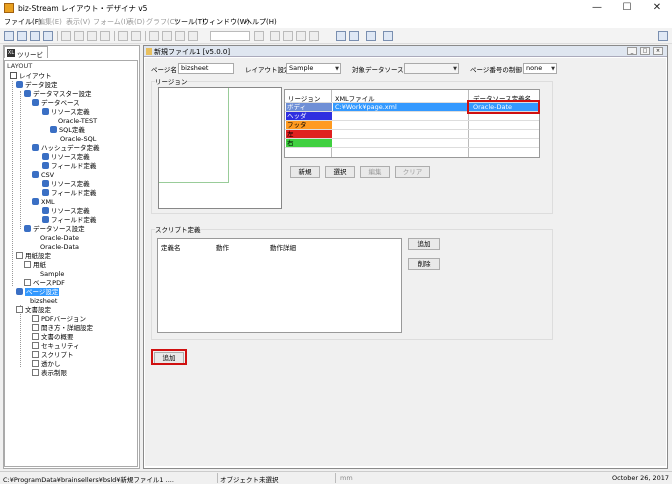 Image resolution: width=672 pixels, height=484 pixels. I want to click on tree-node-paper-settings: 用紙設定, so click(33, 256).